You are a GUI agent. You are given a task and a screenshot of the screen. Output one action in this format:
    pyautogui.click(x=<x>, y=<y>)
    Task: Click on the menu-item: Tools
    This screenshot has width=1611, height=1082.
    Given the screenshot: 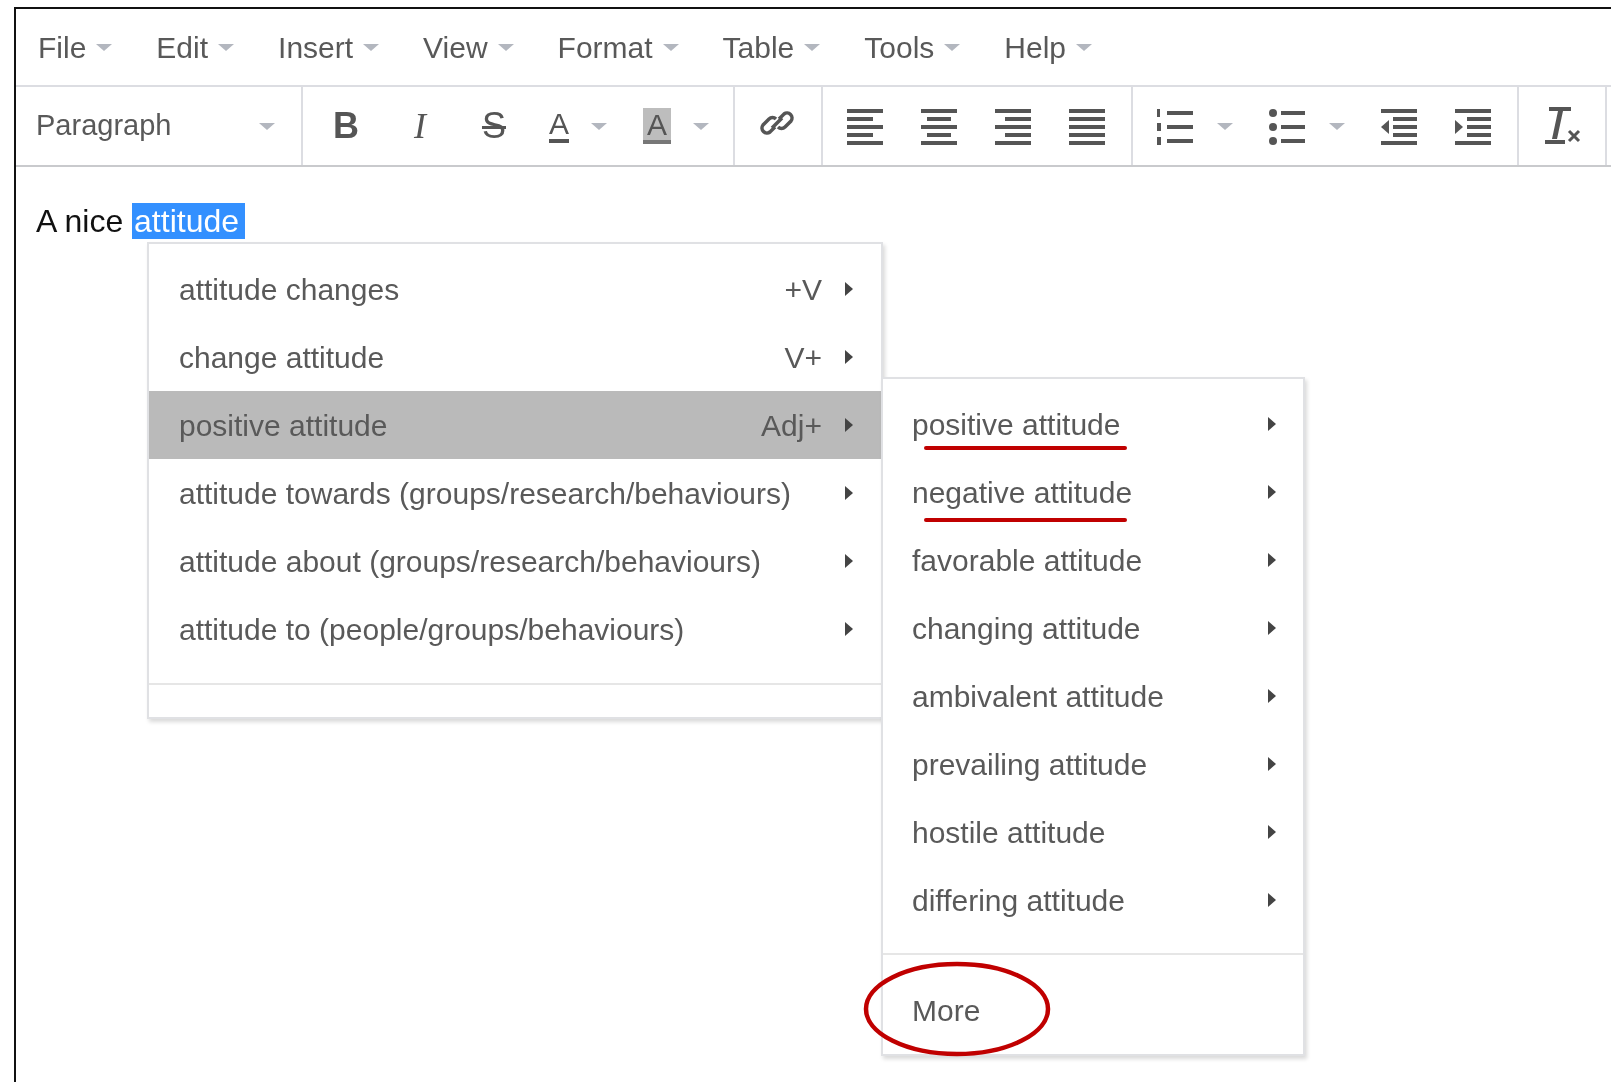 What is the action you would take?
    pyautogui.click(x=912, y=47)
    